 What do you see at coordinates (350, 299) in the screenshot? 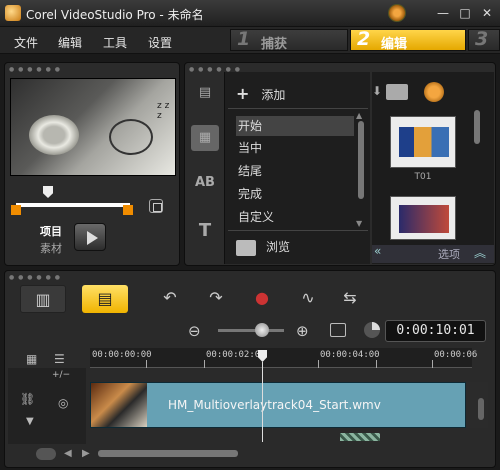
I see `auto-music-icon: ⇆` at bounding box center [350, 299].